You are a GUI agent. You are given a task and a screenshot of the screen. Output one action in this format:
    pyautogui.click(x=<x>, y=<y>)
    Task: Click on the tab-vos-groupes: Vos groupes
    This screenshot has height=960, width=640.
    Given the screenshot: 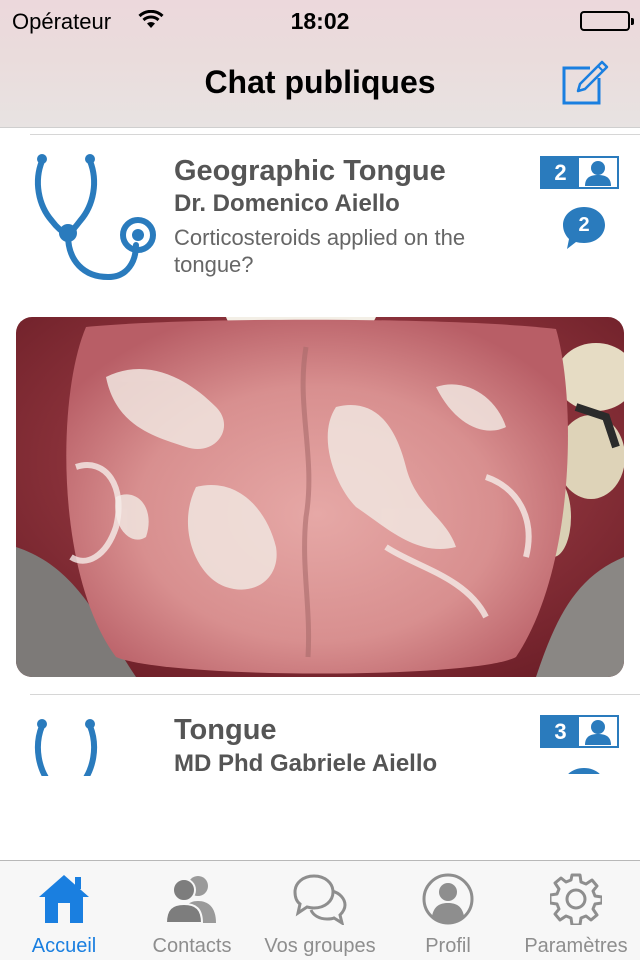 What is the action you would take?
    pyautogui.click(x=320, y=910)
    